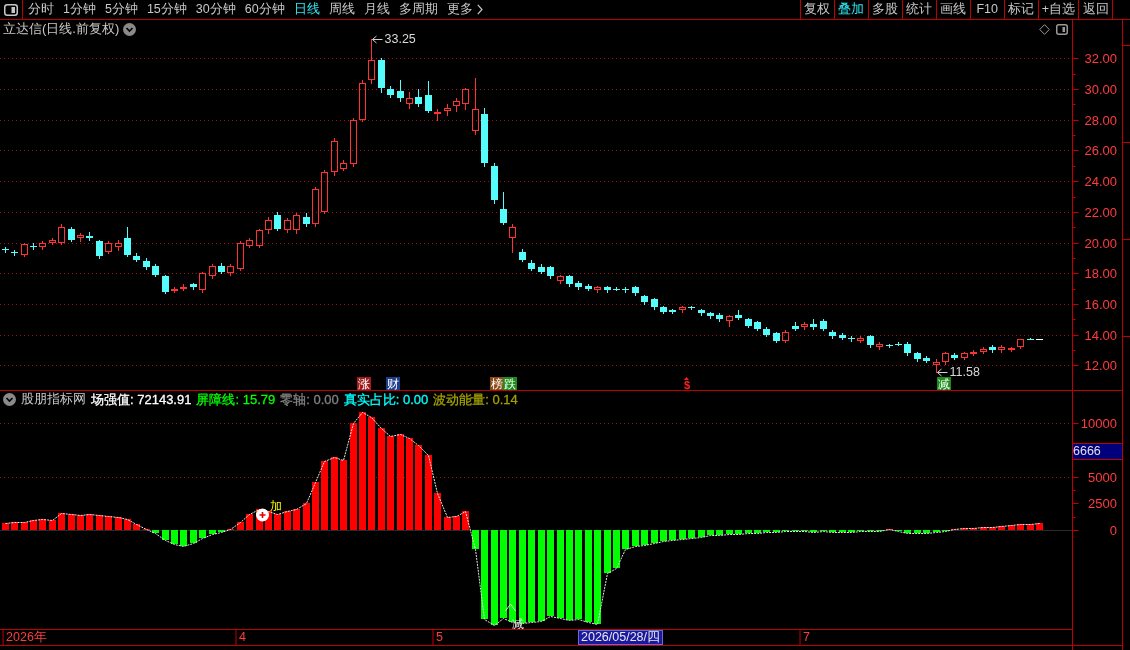  What do you see at coordinates (437, 637) in the screenshot?
I see `date-label: 5` at bounding box center [437, 637].